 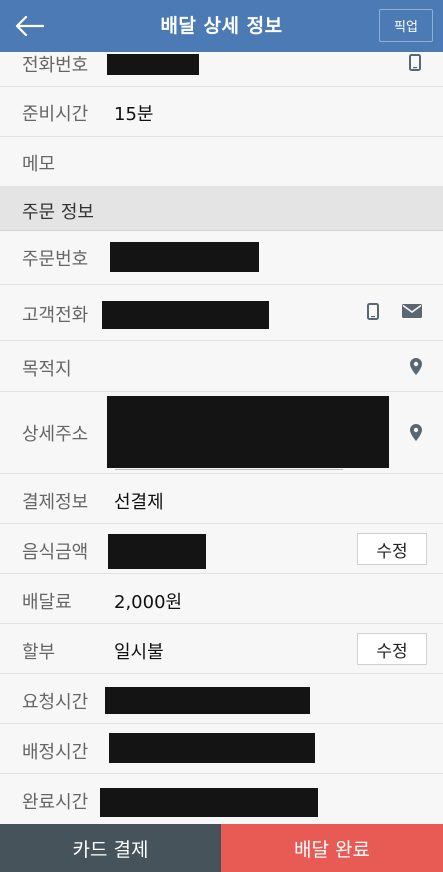 What do you see at coordinates (184, 257) in the screenshot?
I see `redacted-order-number` at bounding box center [184, 257].